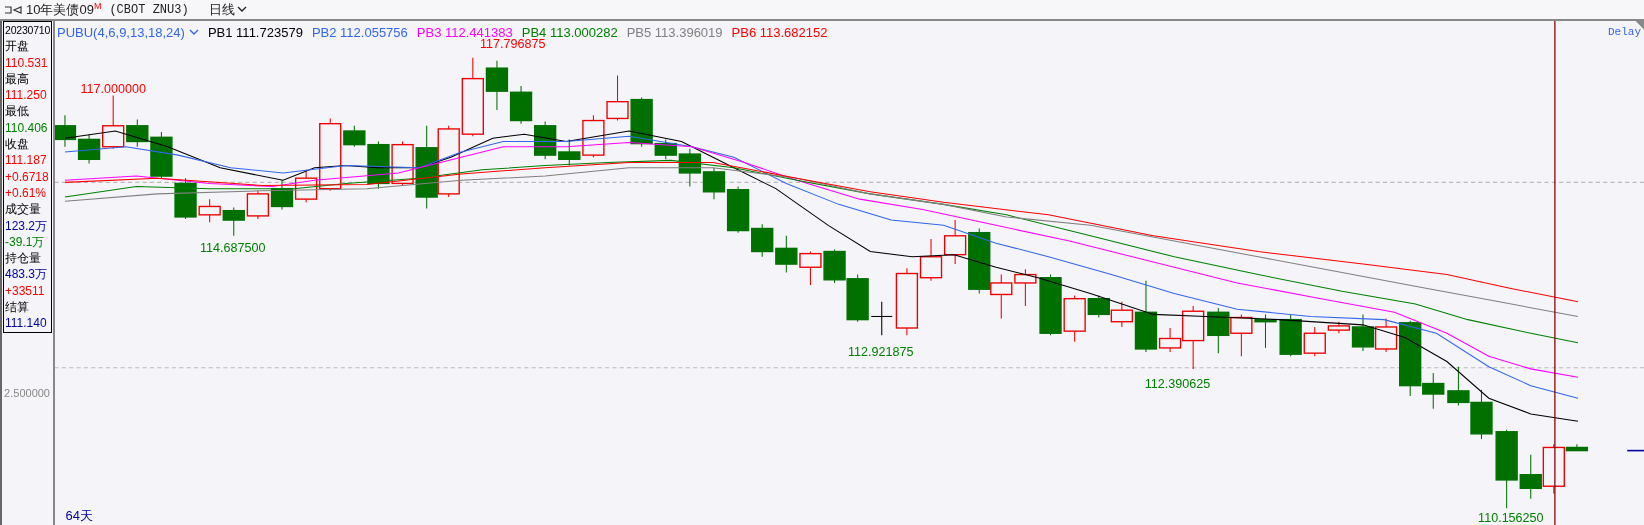 The image size is (1644, 525). Describe the element at coordinates (17, 307) in the screenshot. I see `field-label: 结算` at that location.